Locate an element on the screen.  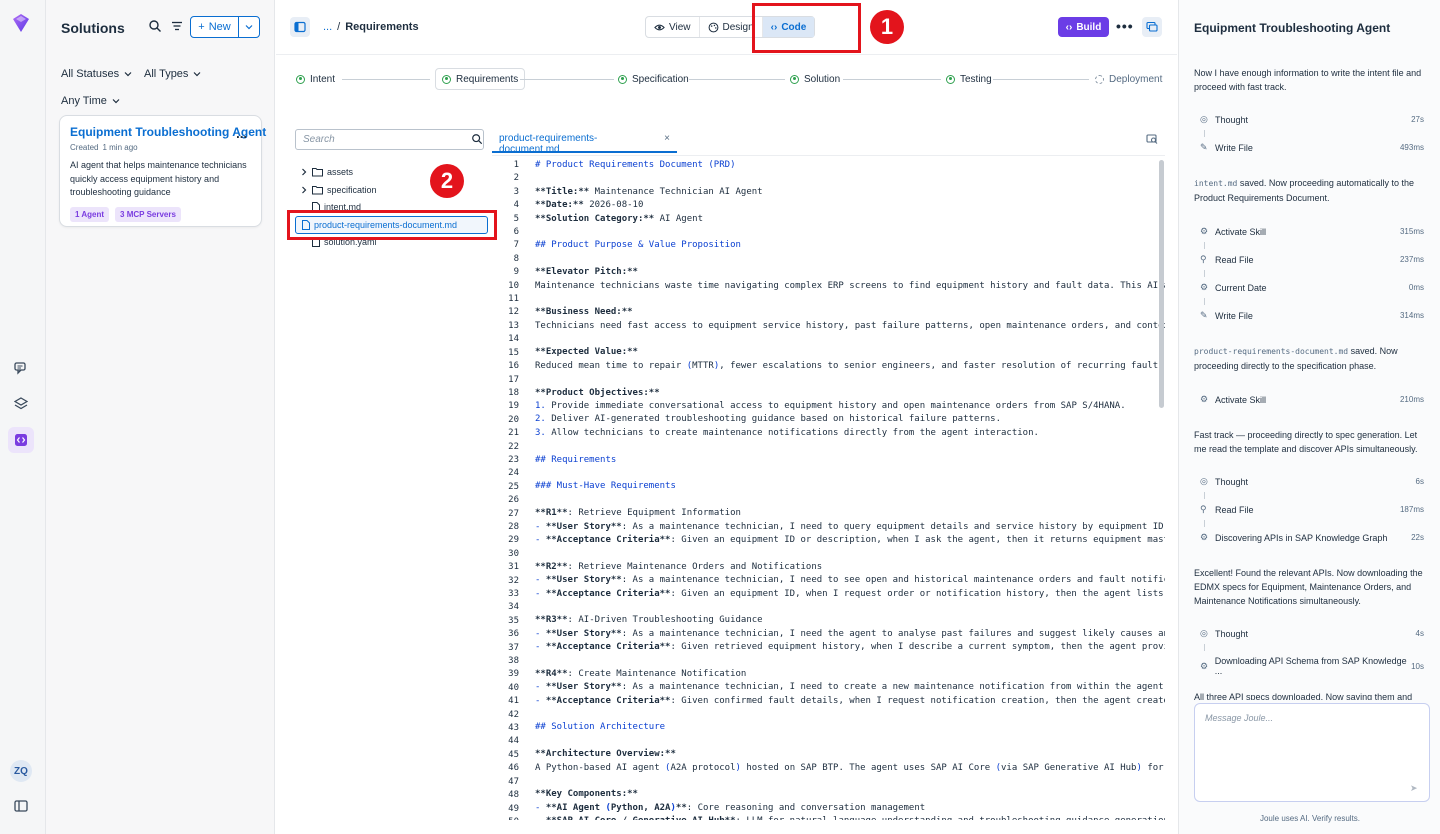
line-number: 12 is located at coordinates (513, 312).